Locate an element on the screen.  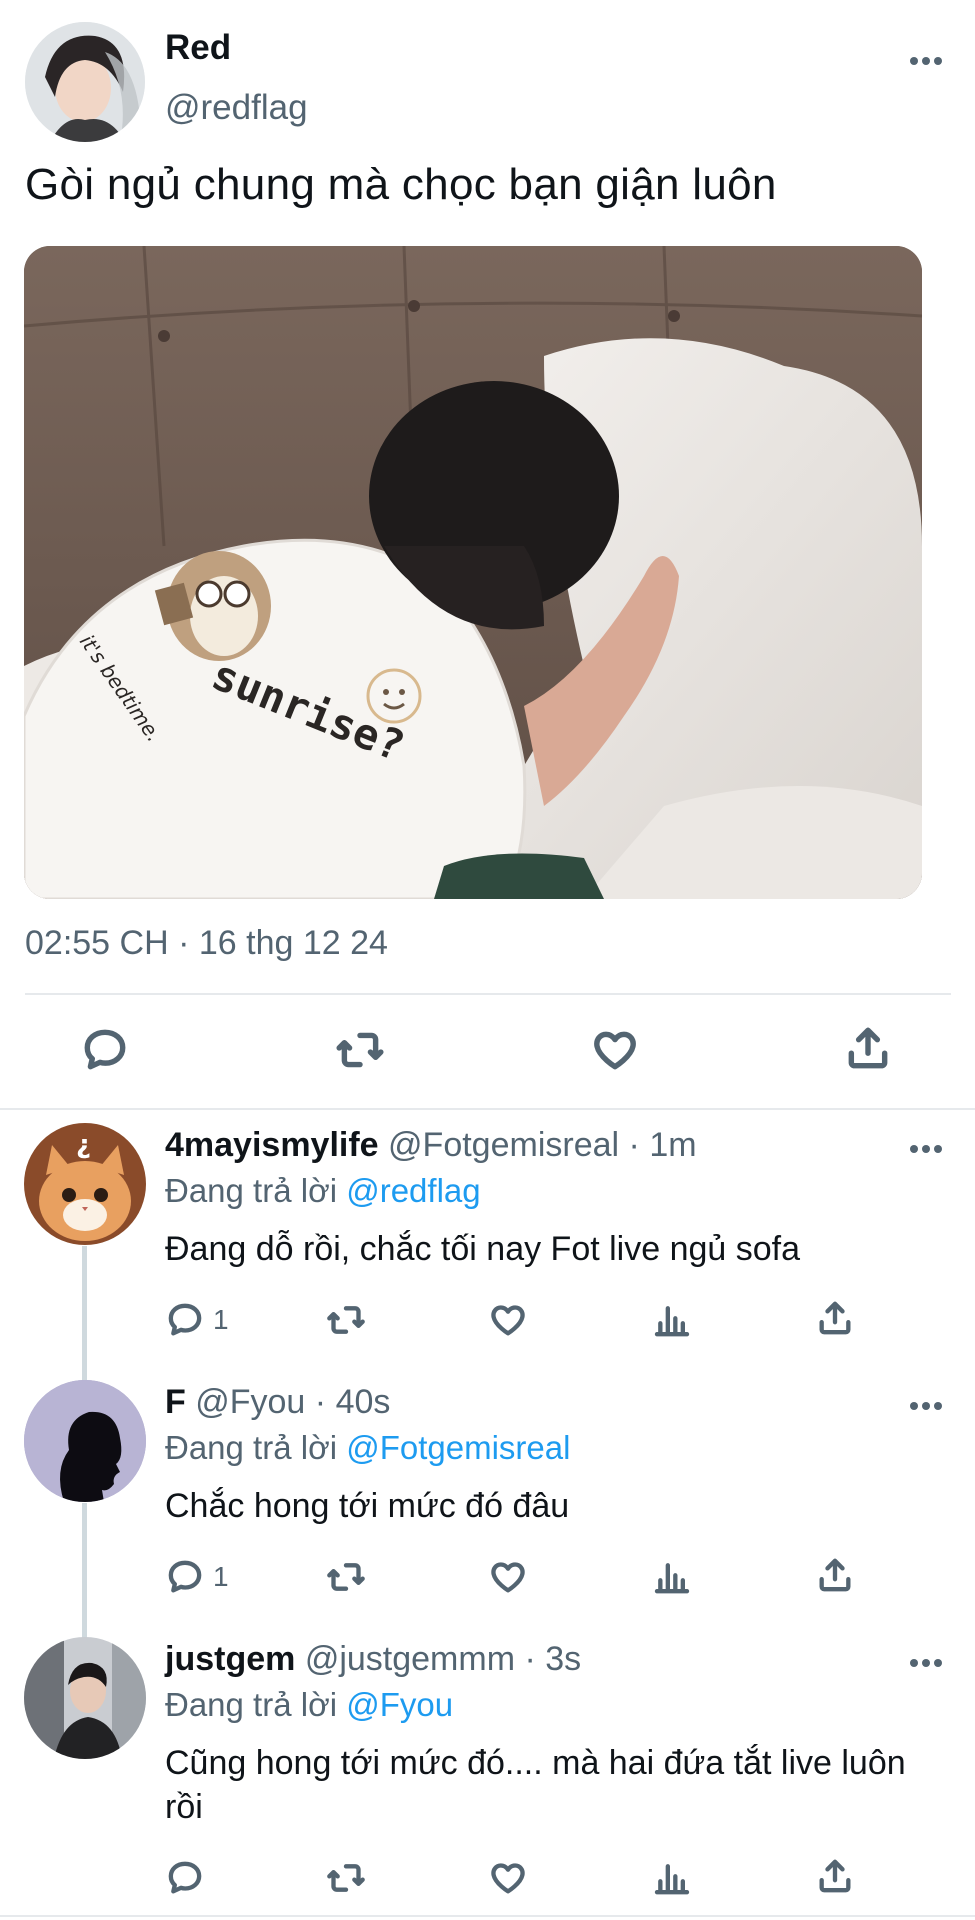
author-name: Red is located at coordinates (198, 48).